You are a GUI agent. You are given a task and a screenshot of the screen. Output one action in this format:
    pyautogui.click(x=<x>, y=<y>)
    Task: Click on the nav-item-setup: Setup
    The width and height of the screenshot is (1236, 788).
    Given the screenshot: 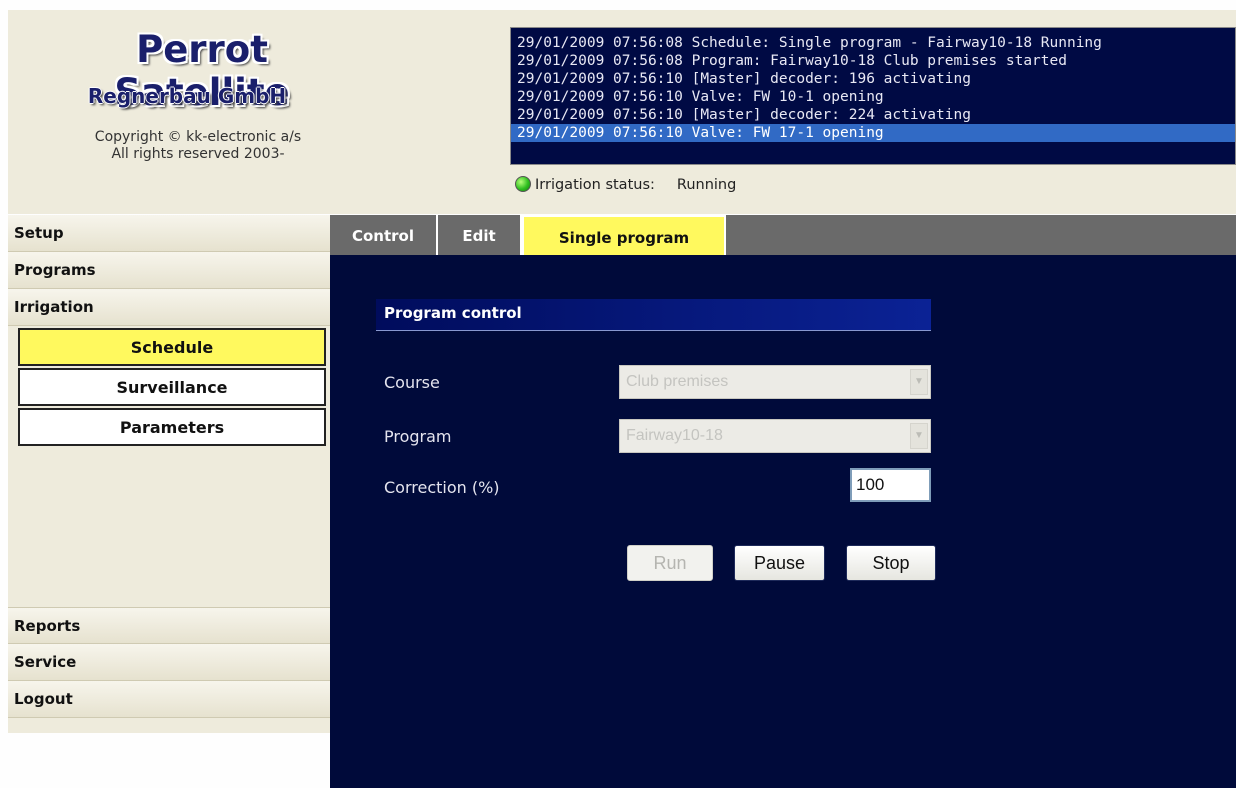 What is the action you would take?
    pyautogui.click(x=169, y=233)
    